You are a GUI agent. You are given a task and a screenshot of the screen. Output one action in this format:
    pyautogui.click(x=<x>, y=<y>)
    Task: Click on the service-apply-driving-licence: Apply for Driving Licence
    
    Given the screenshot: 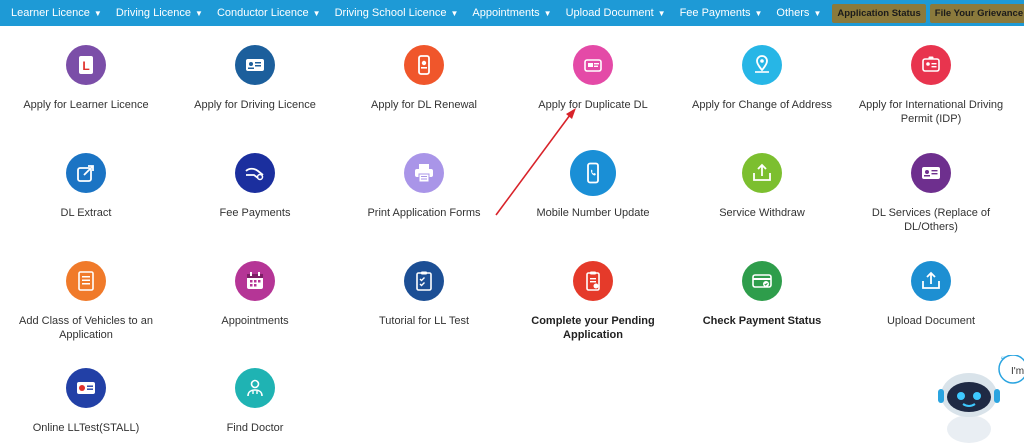 What is the action you would take?
    pyautogui.click(x=255, y=78)
    